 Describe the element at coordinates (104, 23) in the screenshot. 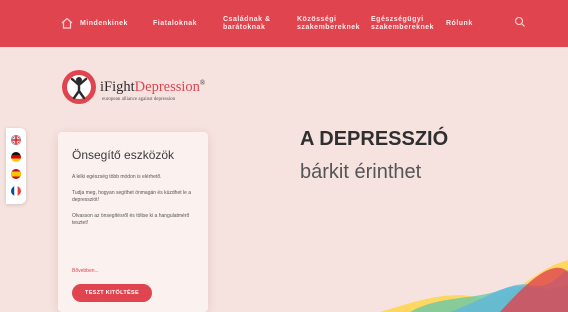

I see `nav-item-everyone: Mindenkinek` at that location.